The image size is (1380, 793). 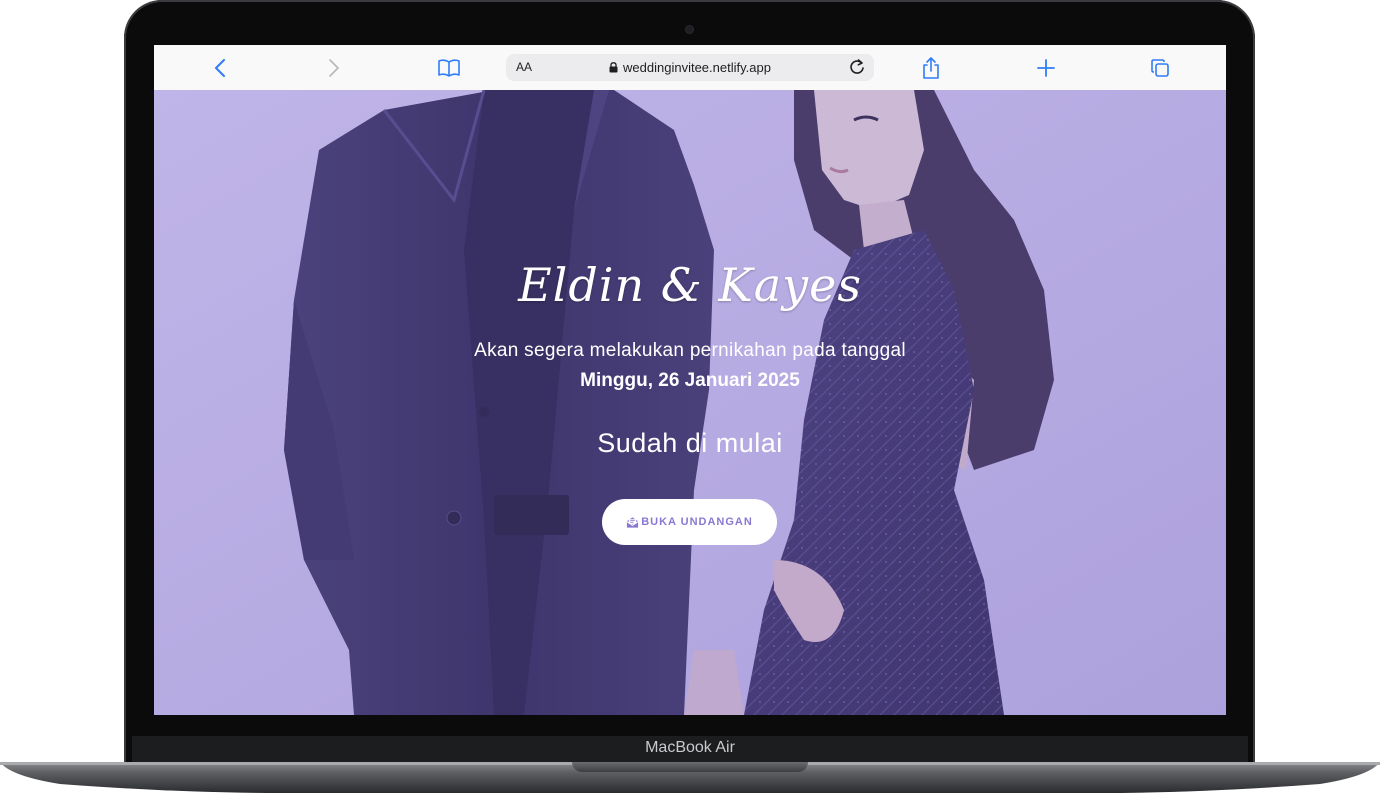 What do you see at coordinates (449, 68) in the screenshot?
I see `book-icon` at bounding box center [449, 68].